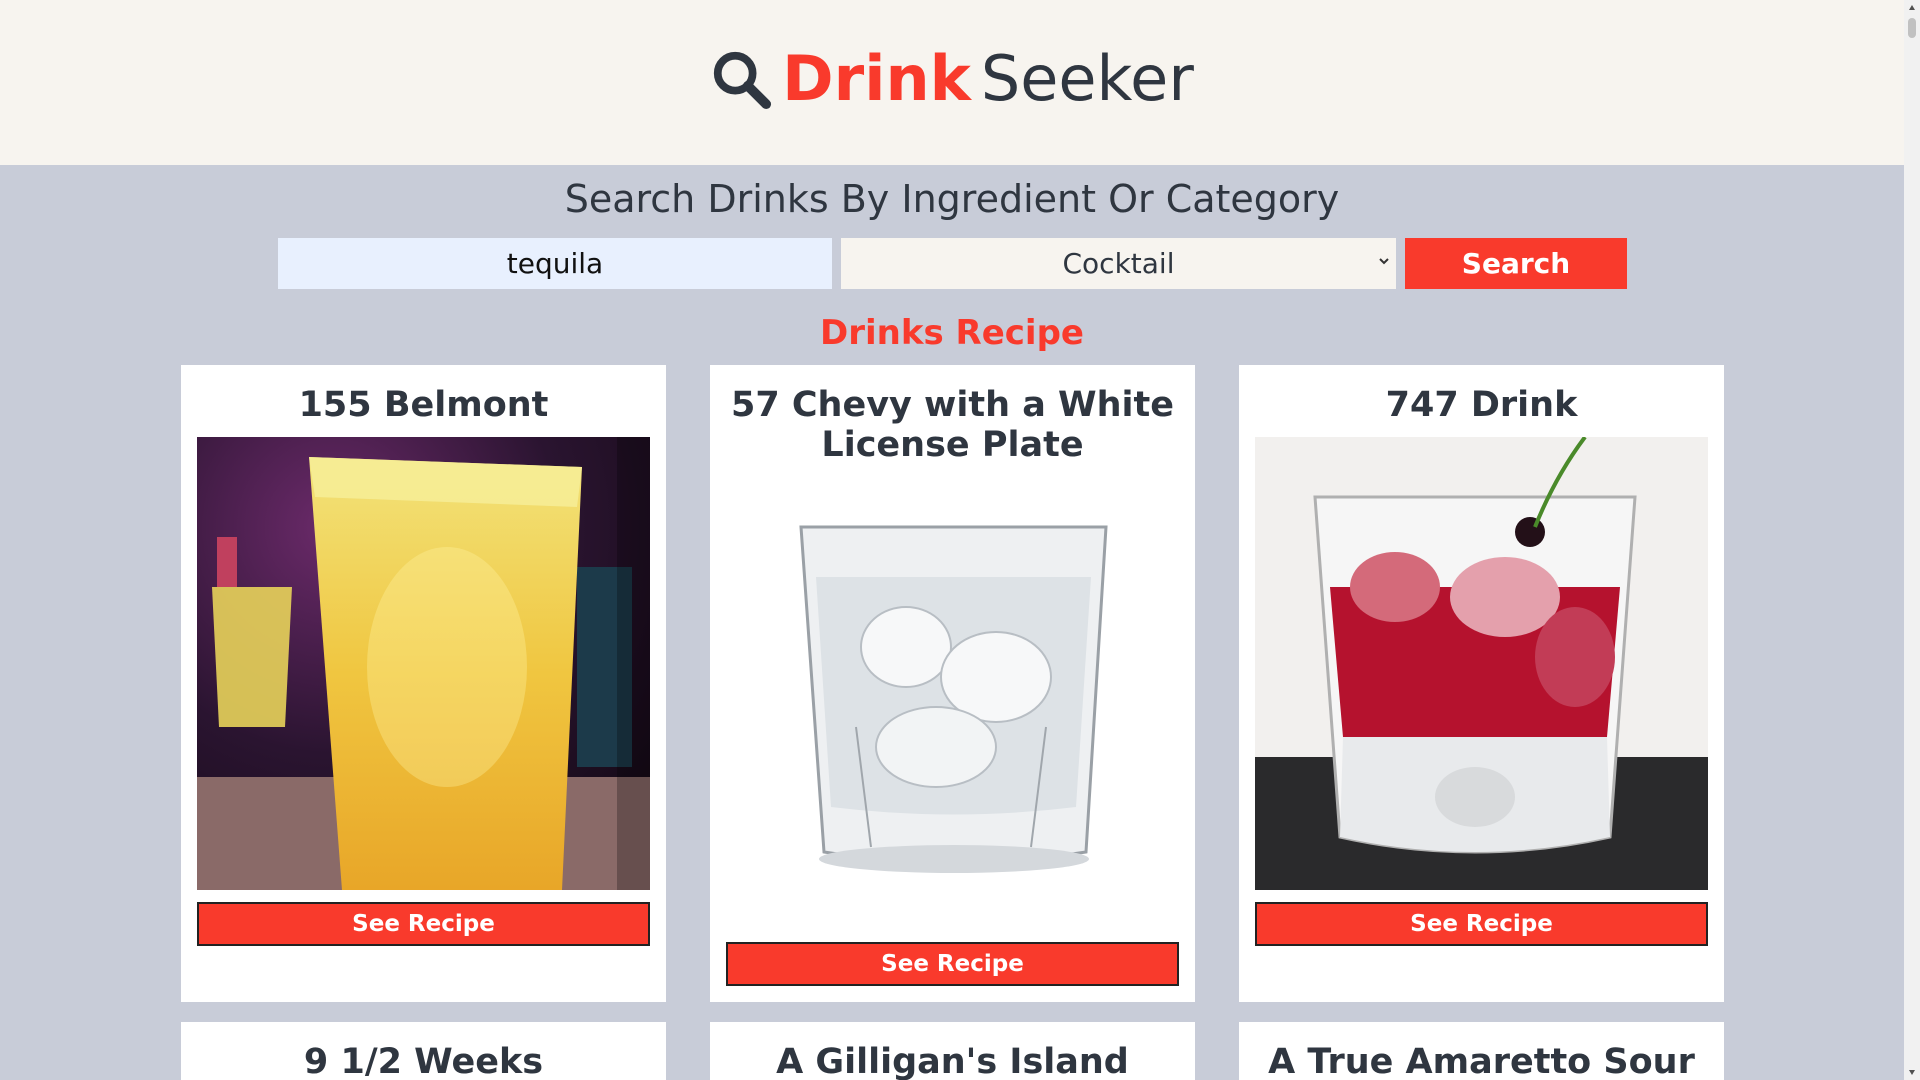 This screenshot has width=1920, height=1080. I want to click on search-icon, so click(741, 79).